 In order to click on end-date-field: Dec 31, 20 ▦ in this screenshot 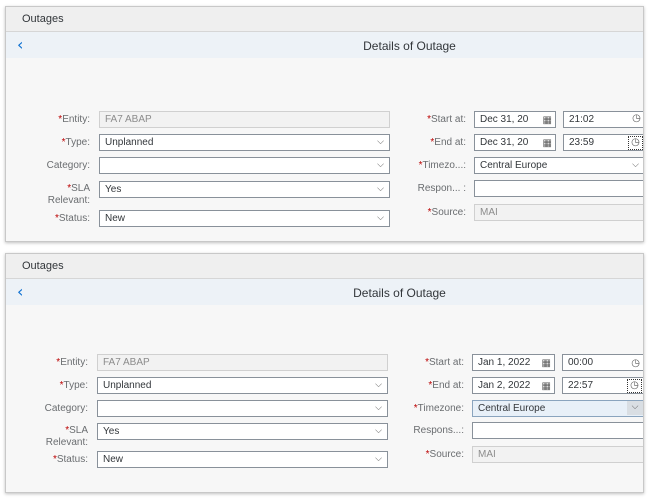, I will do `click(515, 142)`.